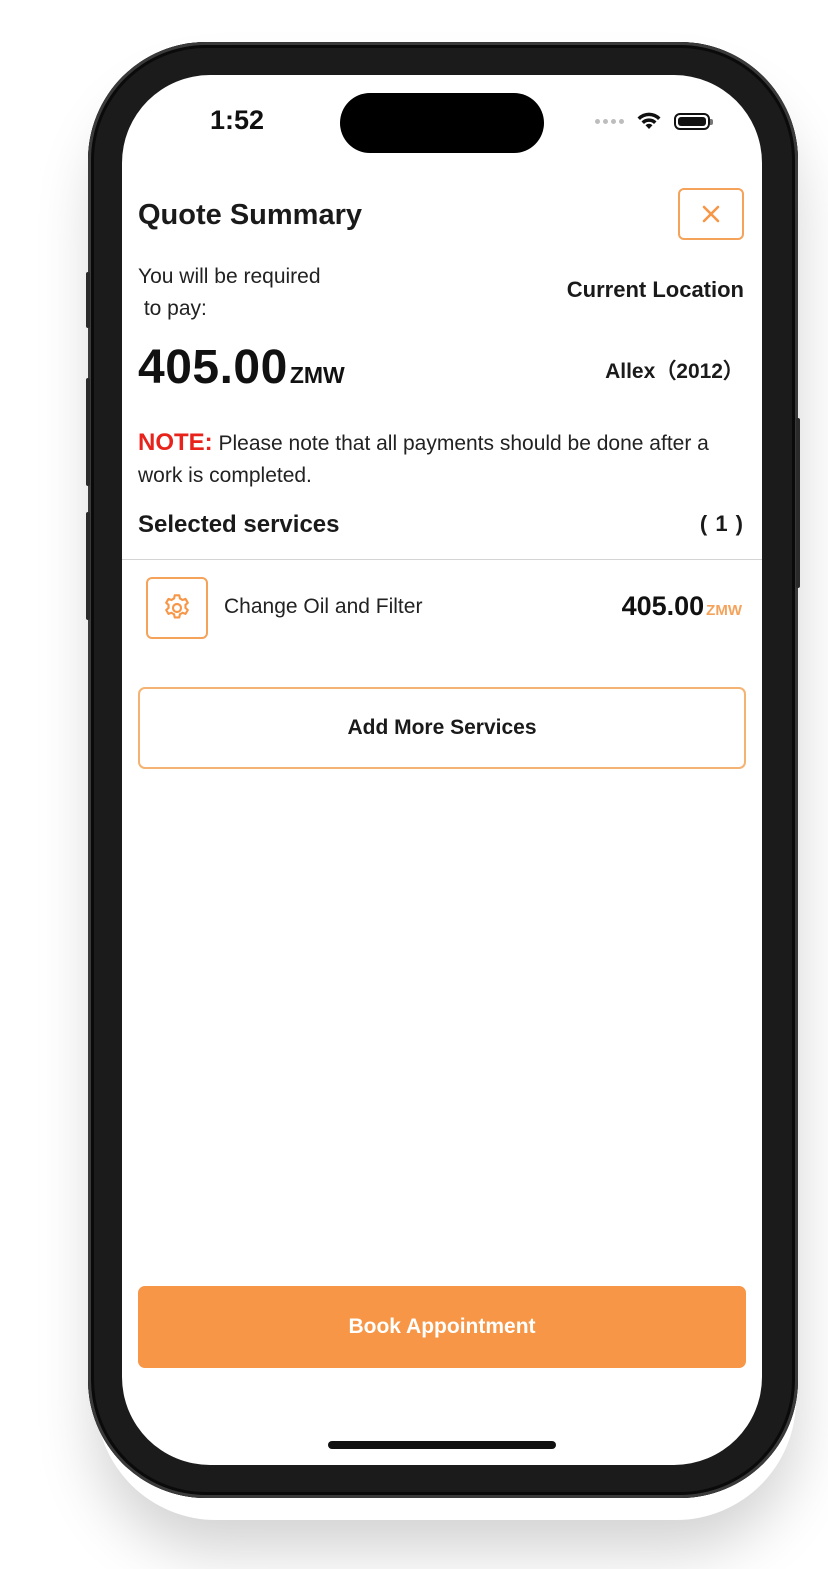 This screenshot has height=1569, width=828. I want to click on service-name: Change Oil and Filter, so click(323, 606).